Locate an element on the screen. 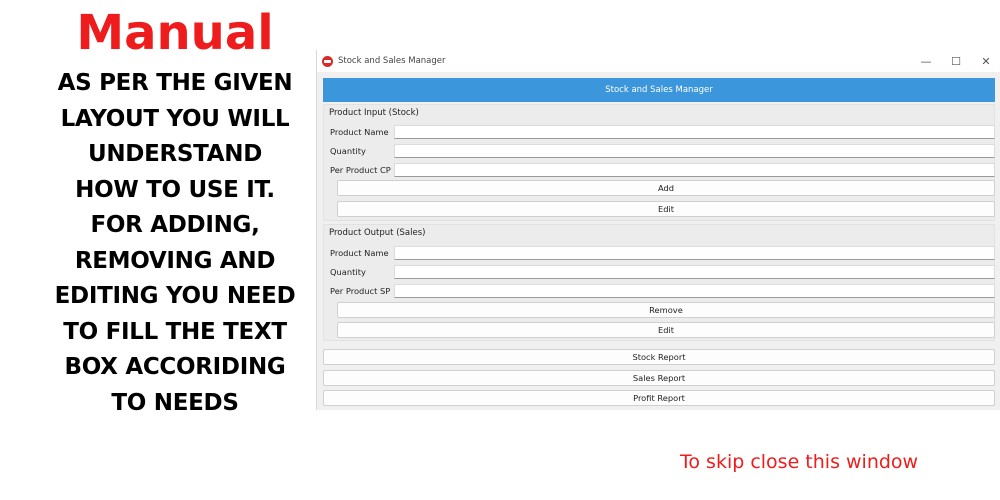 Image resolution: width=1000 pixels, height=500 pixels. stock-cp-input is located at coordinates (694, 170).